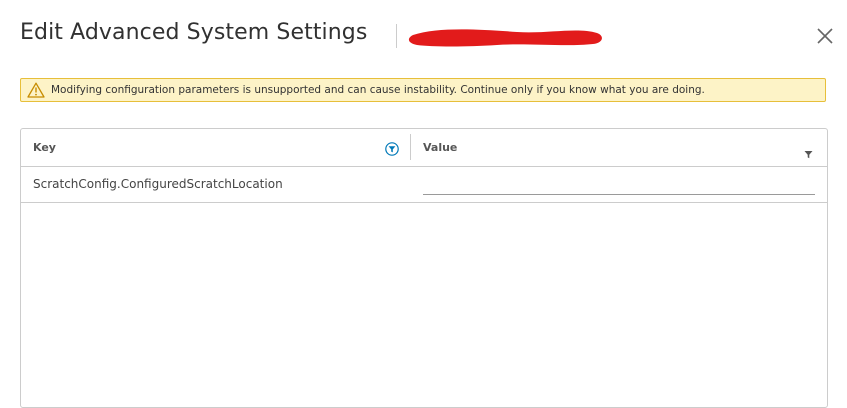 Image resolution: width=847 pixels, height=408 pixels. Describe the element at coordinates (392, 148) in the screenshot. I see `filter-active-icon` at that location.